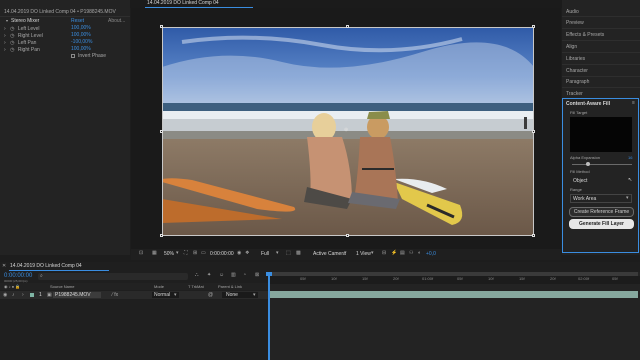 This screenshot has height=360, width=640. What do you see at coordinates (411, 253) in the screenshot?
I see `flowchart-icon: ⚇` at bounding box center [411, 253].